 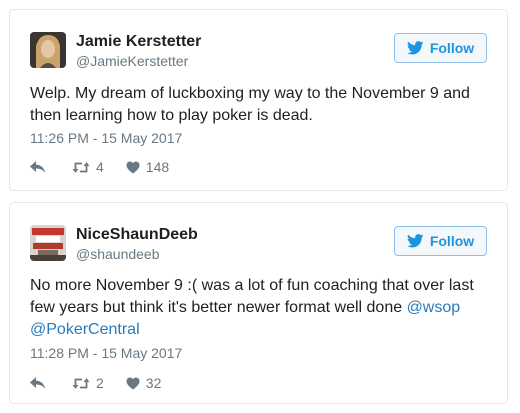 I want to click on user-handle: @shaundeeb, so click(x=118, y=254).